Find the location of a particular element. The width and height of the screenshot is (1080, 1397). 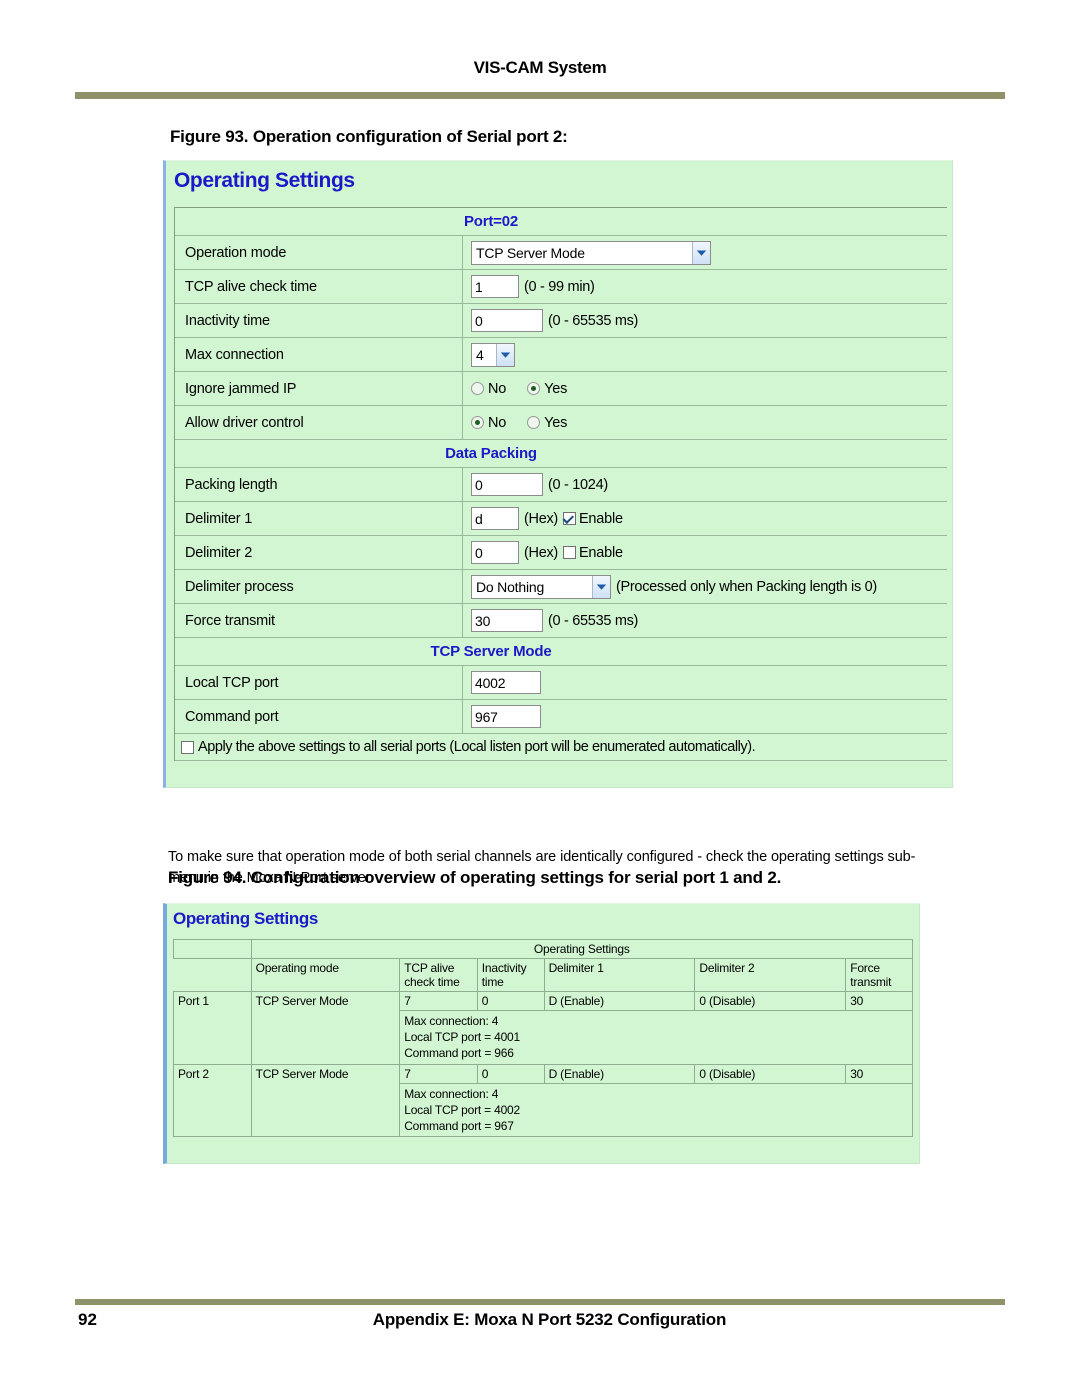

delimiter-process-selected-value: Do Nothing is located at coordinates (510, 586).